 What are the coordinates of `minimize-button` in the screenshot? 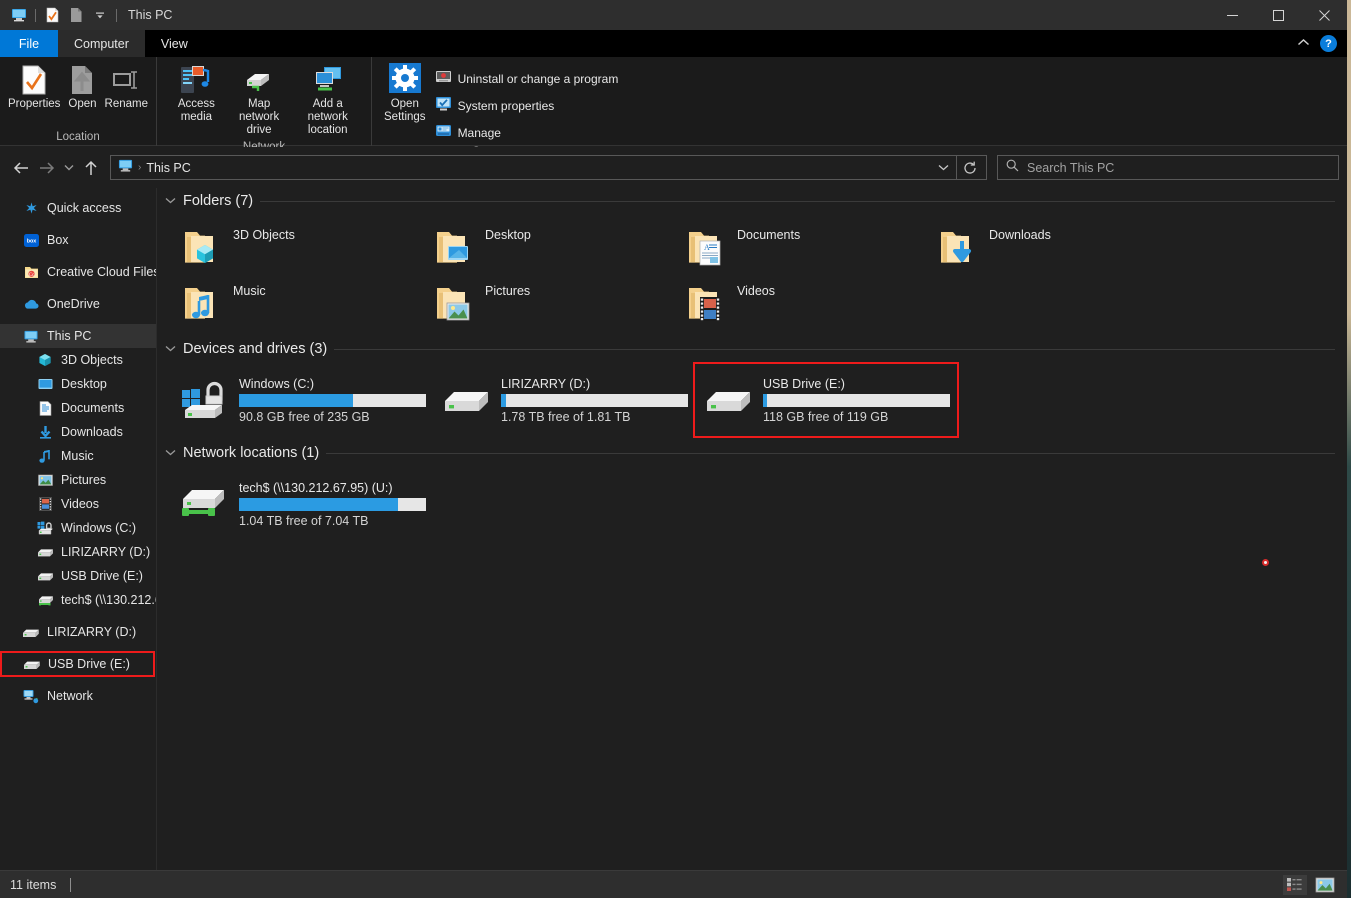 It's located at (1232, 15).